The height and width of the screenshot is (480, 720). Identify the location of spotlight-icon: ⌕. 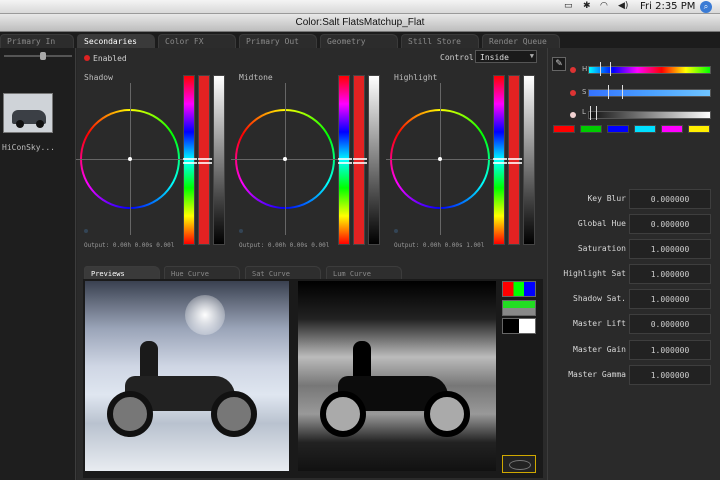
(706, 7).